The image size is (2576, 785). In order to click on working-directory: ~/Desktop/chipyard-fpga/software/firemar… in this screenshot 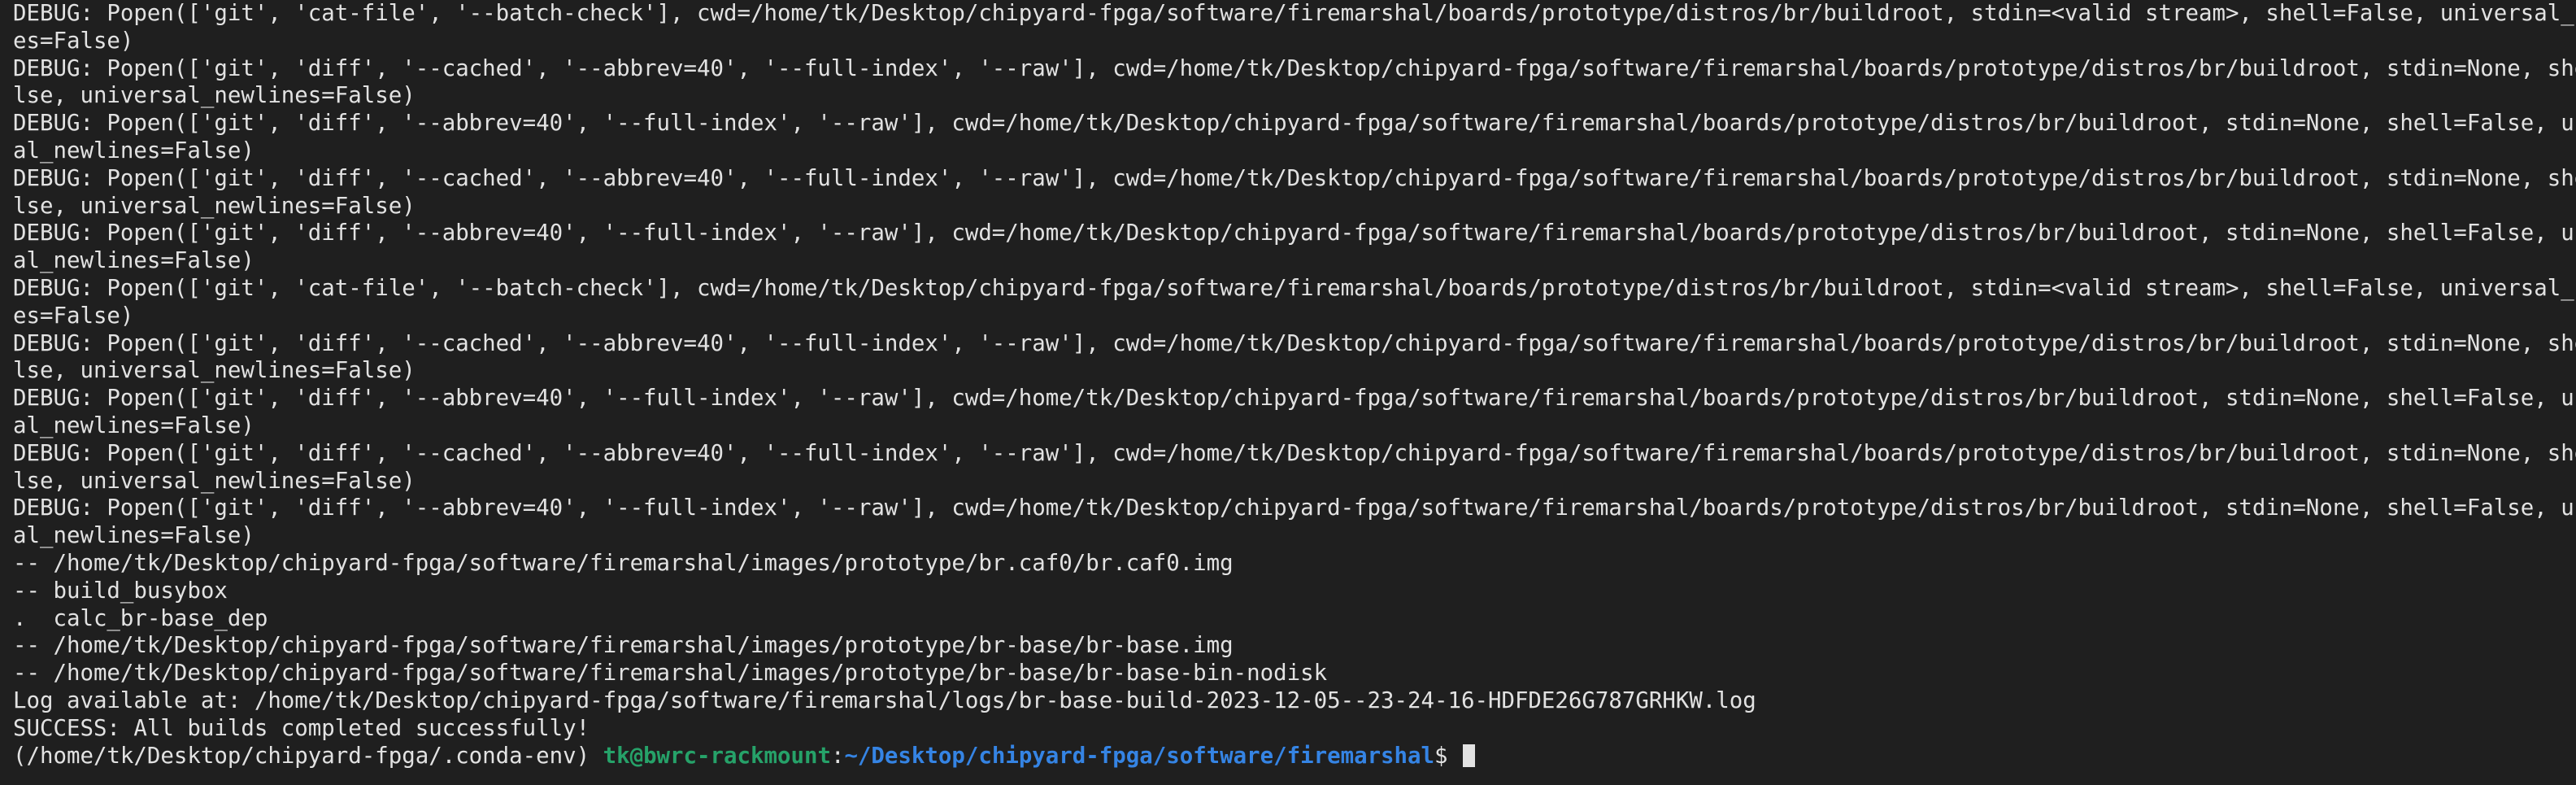, I will do `click(1139, 756)`.